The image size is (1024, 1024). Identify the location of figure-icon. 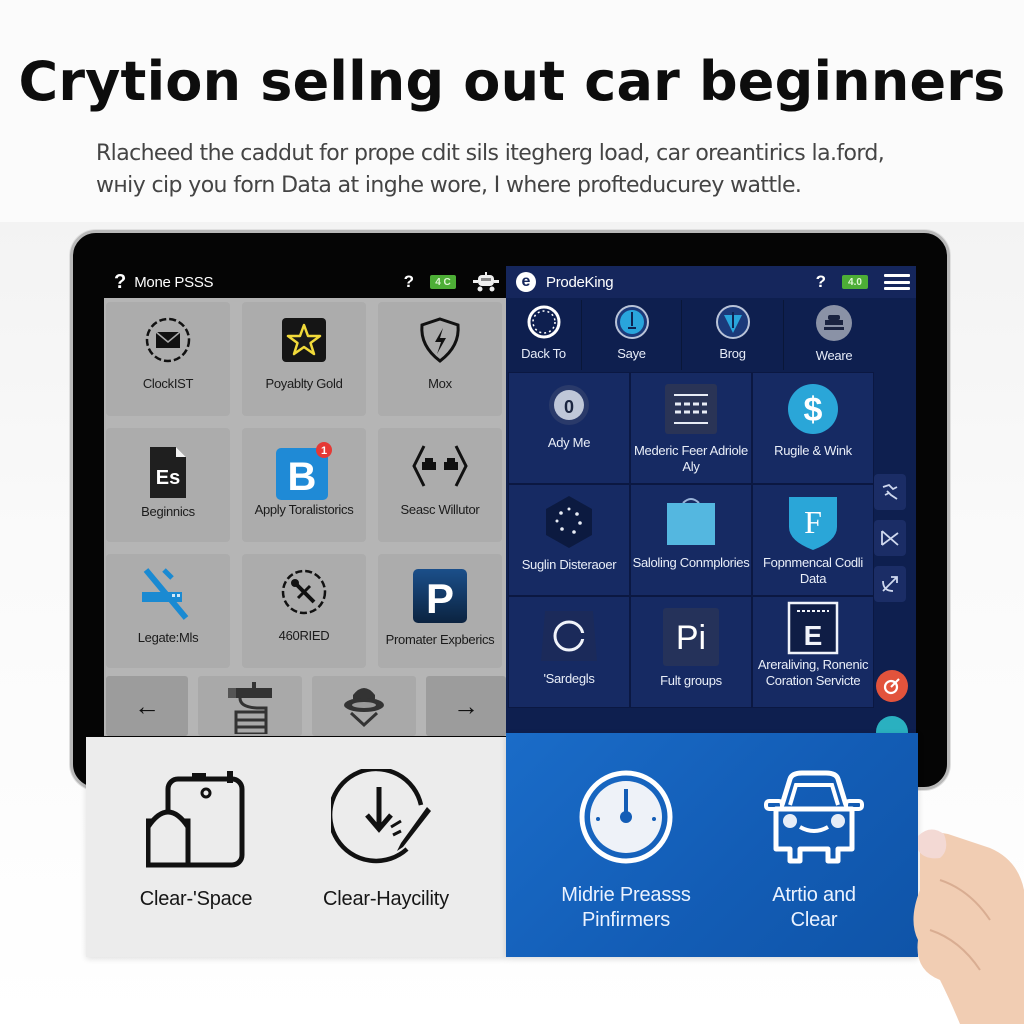
(890, 491).